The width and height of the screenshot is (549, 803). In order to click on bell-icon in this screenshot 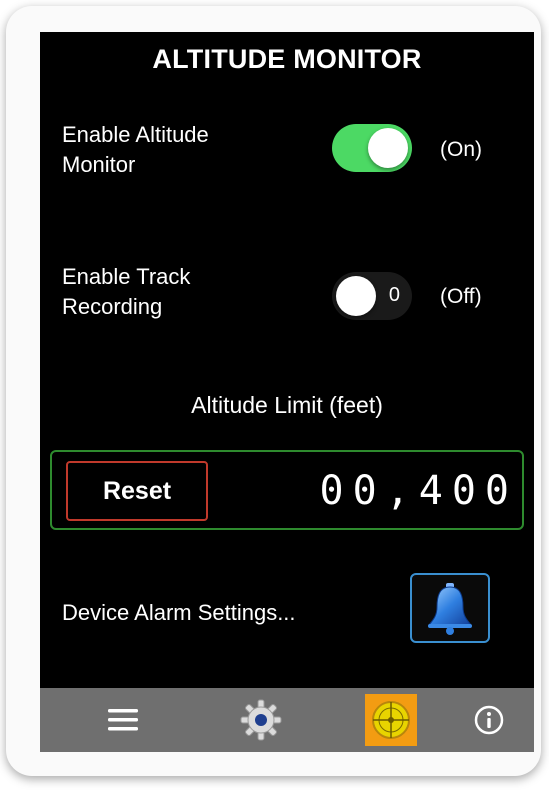, I will do `click(450, 609)`.